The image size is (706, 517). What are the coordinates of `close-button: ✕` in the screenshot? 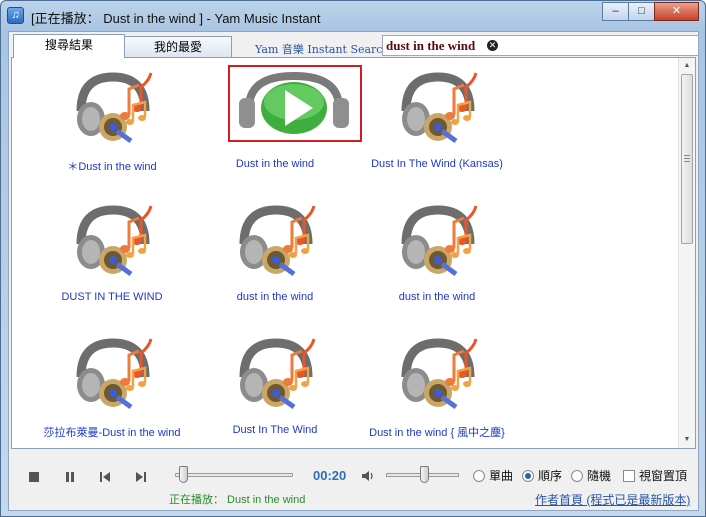 It's located at (676, 11).